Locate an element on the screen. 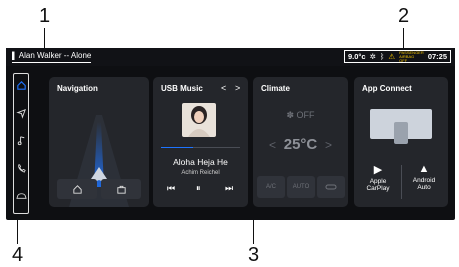 Image resolution: width=459 pixels, height=267 pixels. android-auto-label: Android Auto is located at coordinates (424, 184).